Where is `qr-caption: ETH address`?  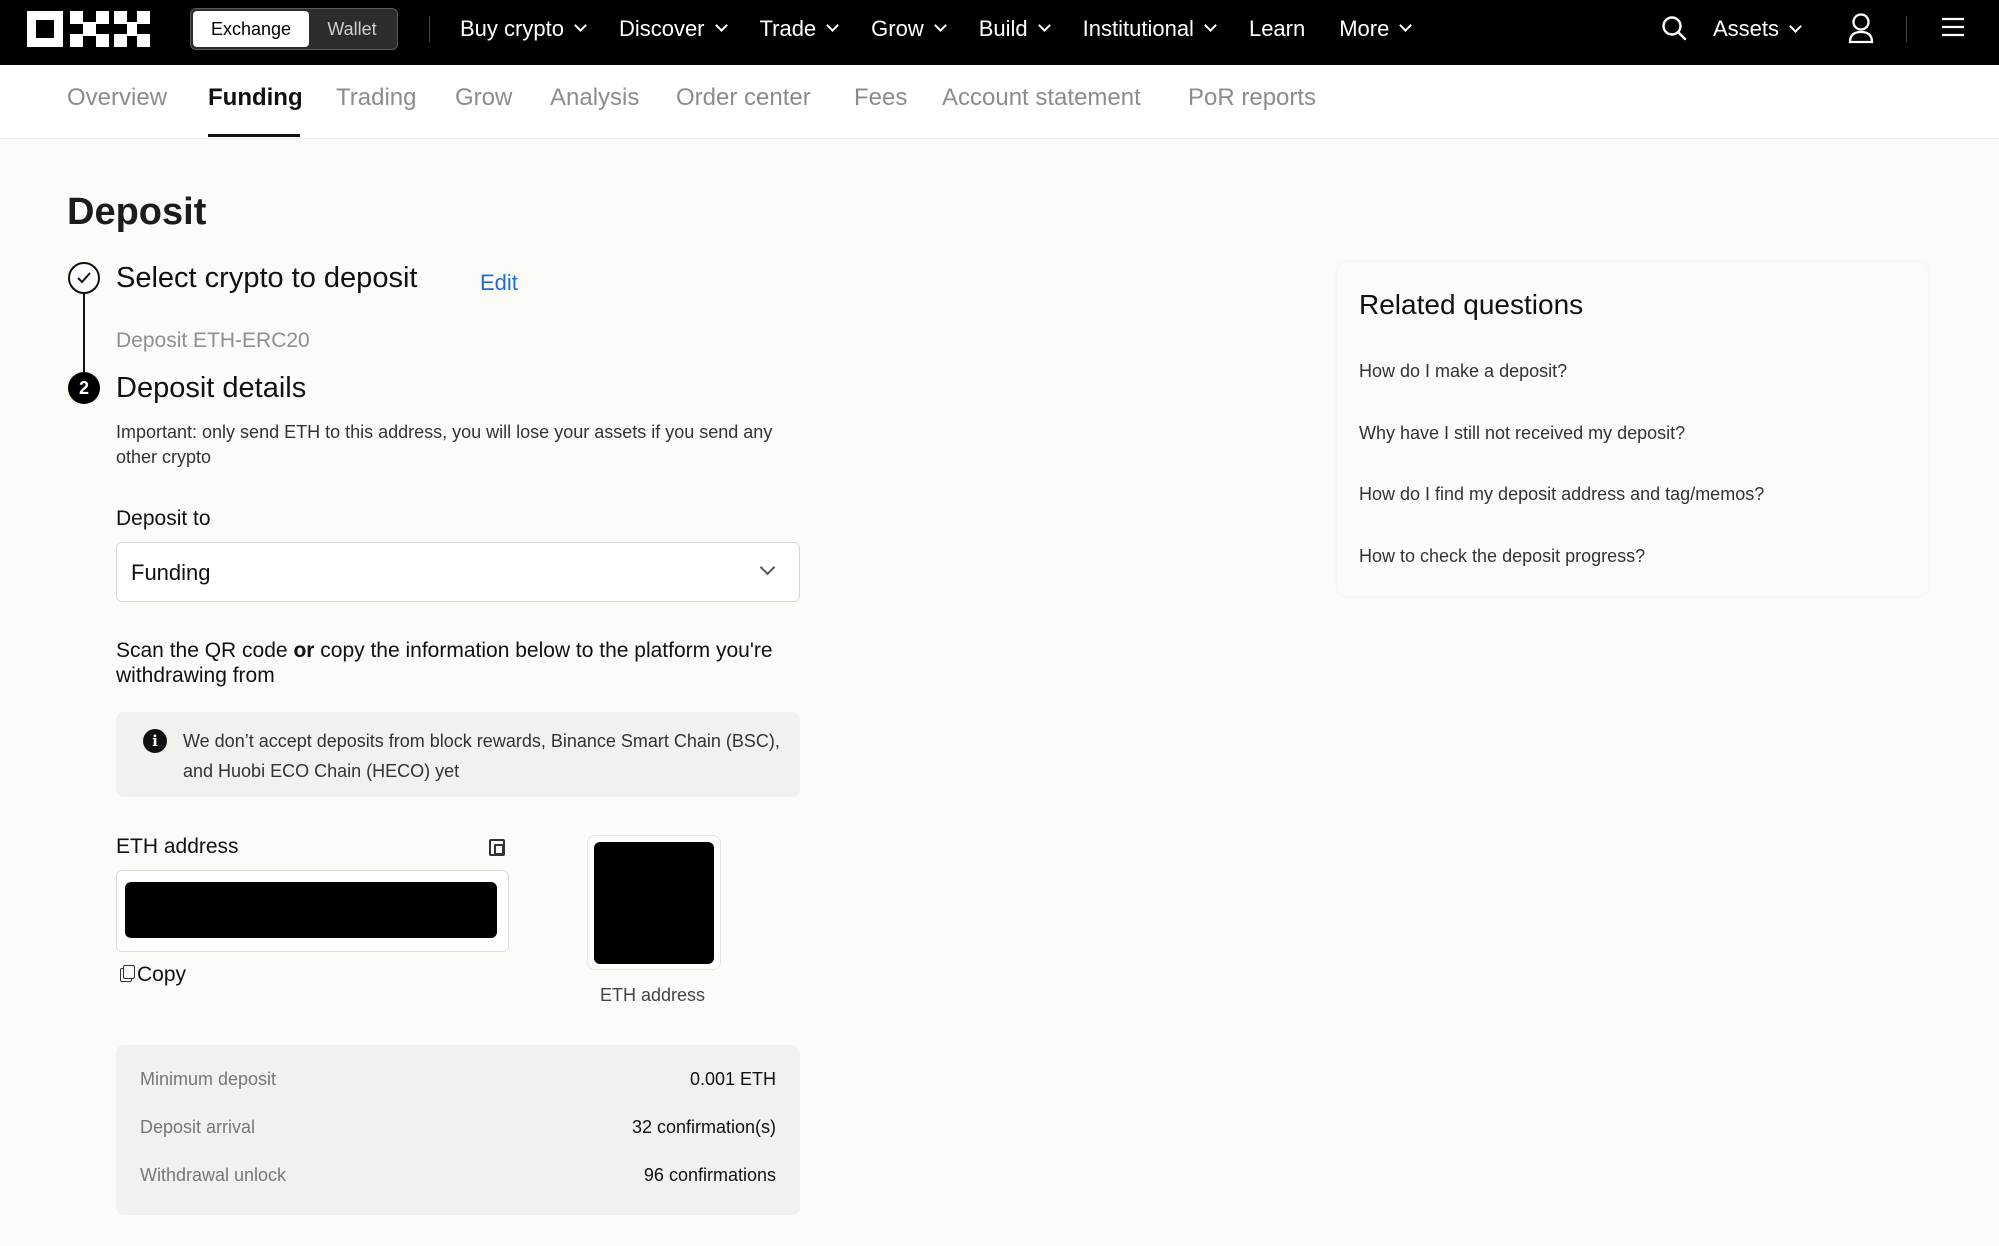
qr-caption: ETH address is located at coordinates (653, 995).